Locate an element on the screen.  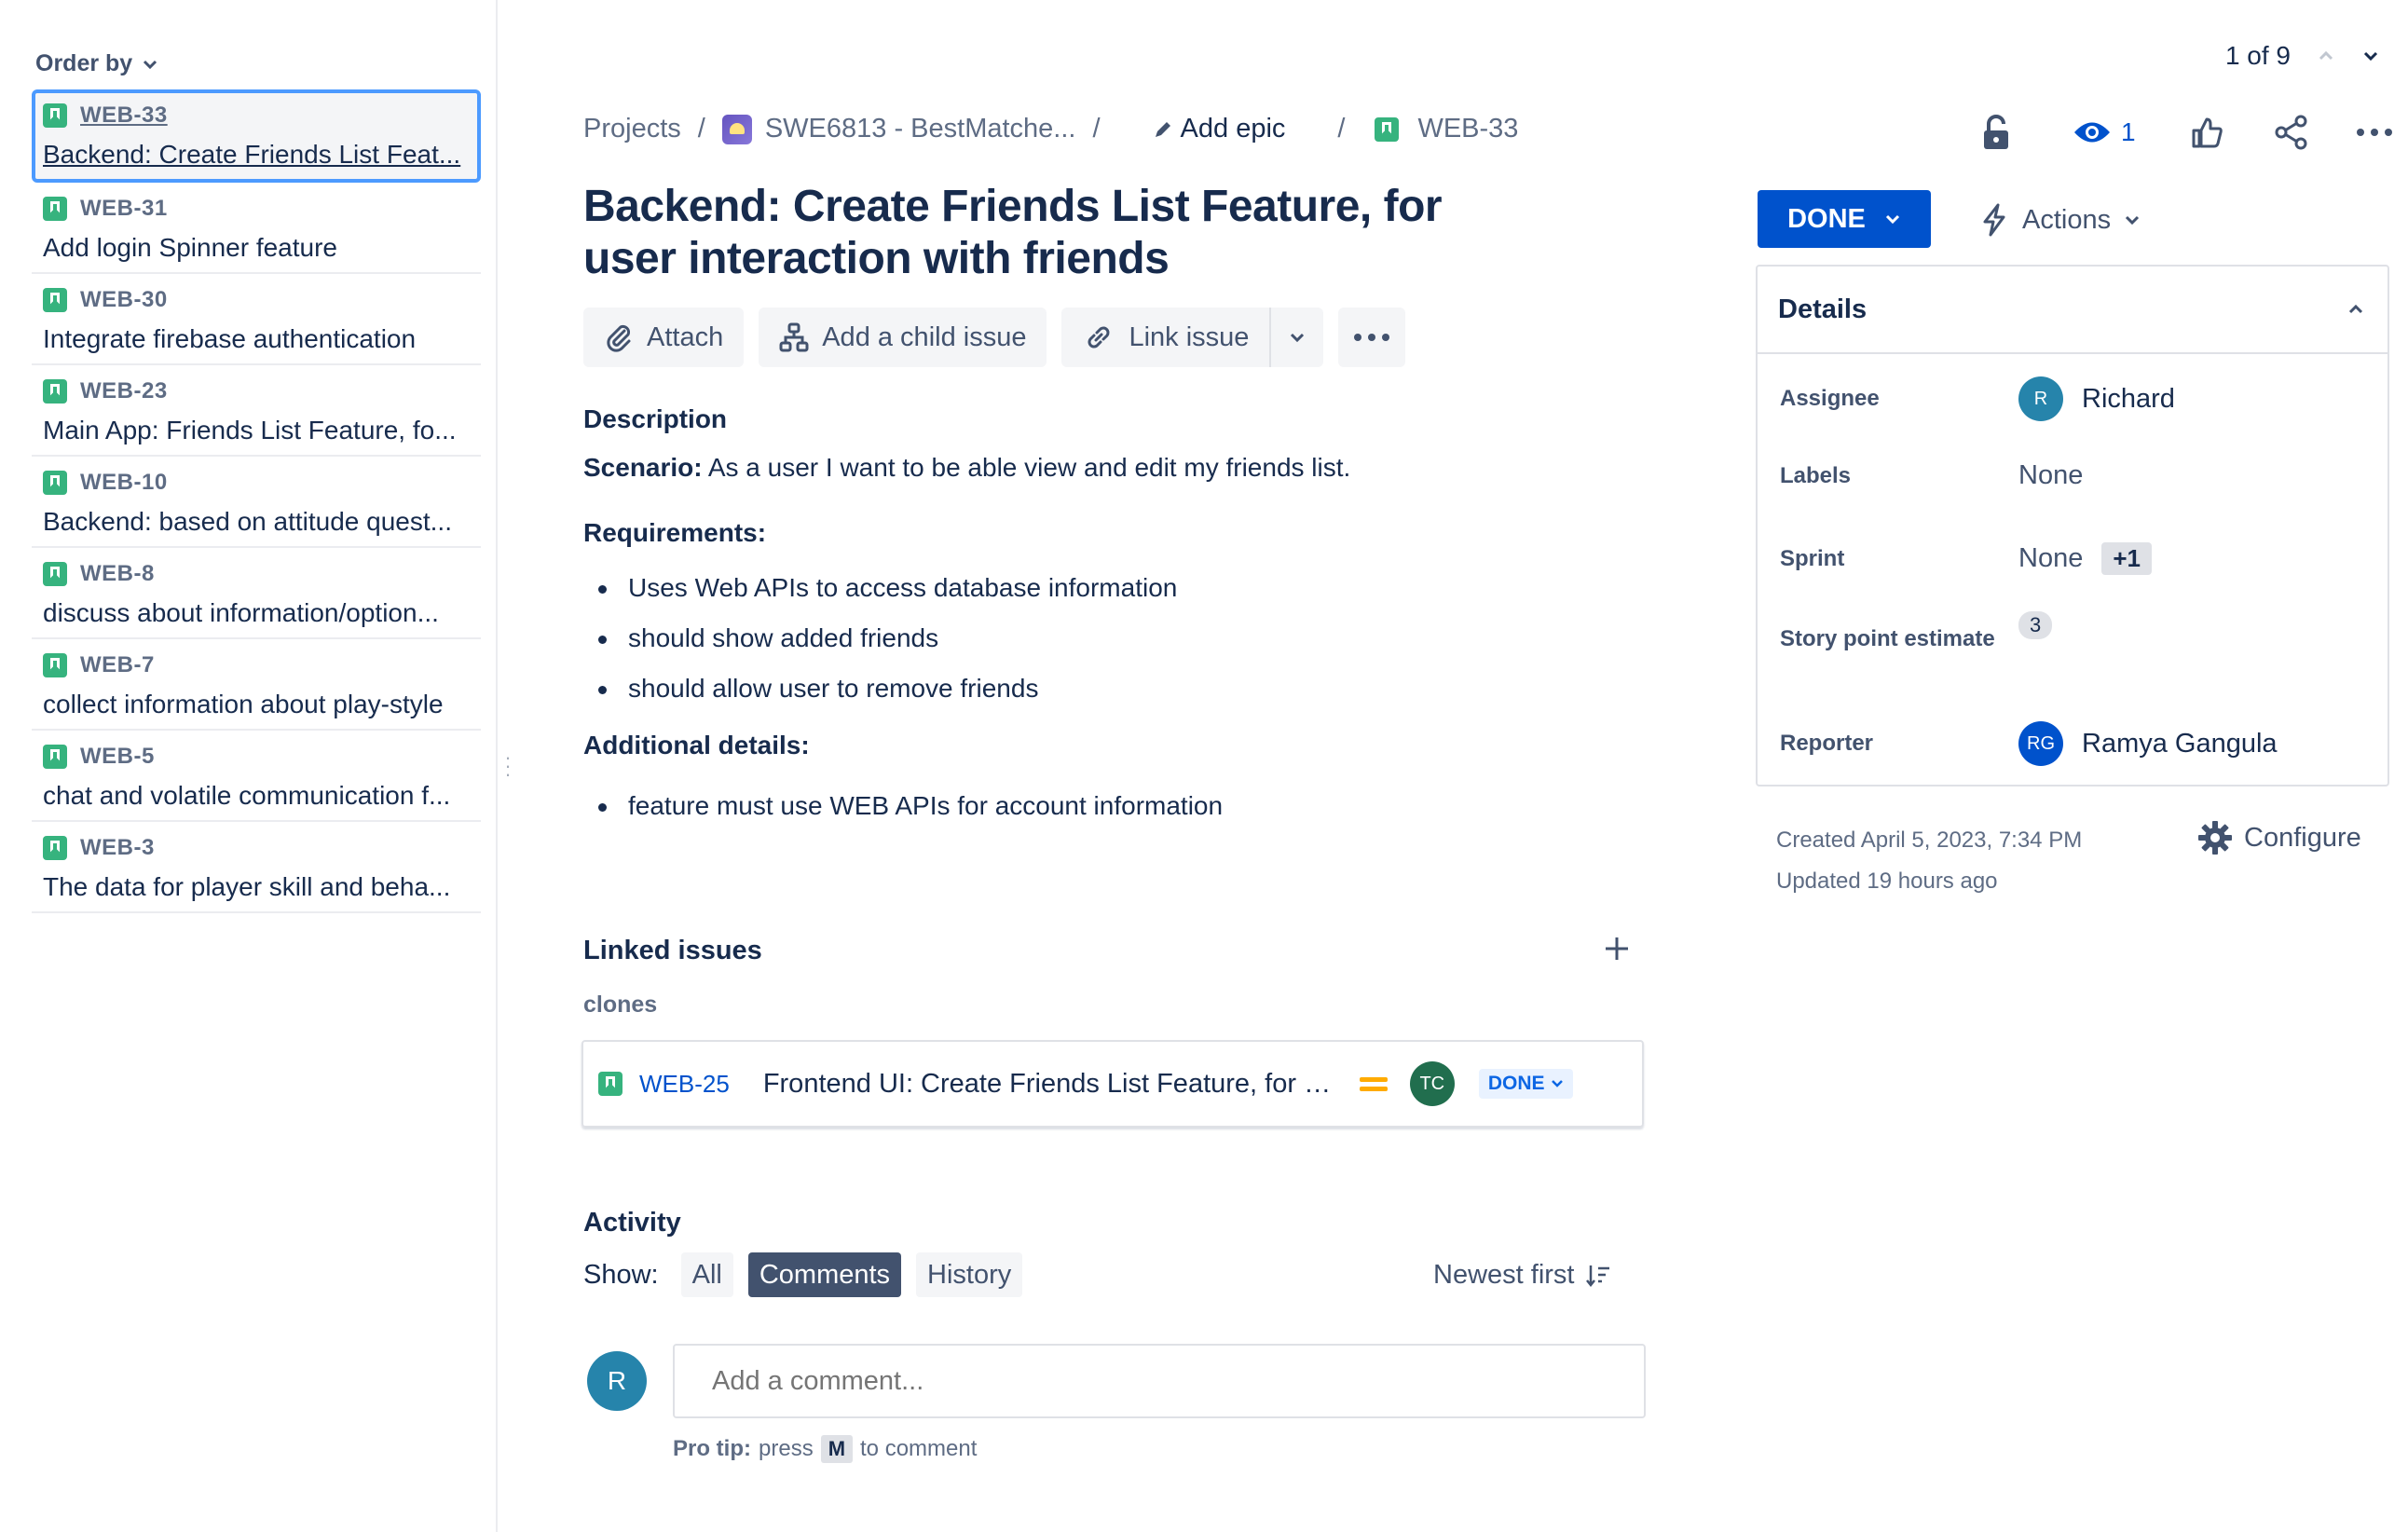
order-by-label: Order by is located at coordinates (84, 63).